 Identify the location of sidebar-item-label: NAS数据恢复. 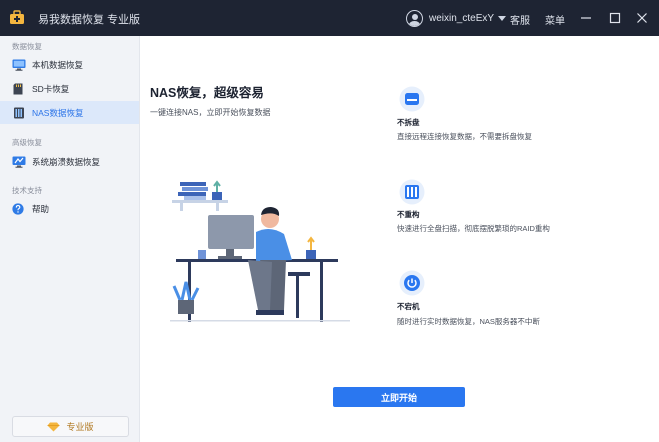
(58, 112).